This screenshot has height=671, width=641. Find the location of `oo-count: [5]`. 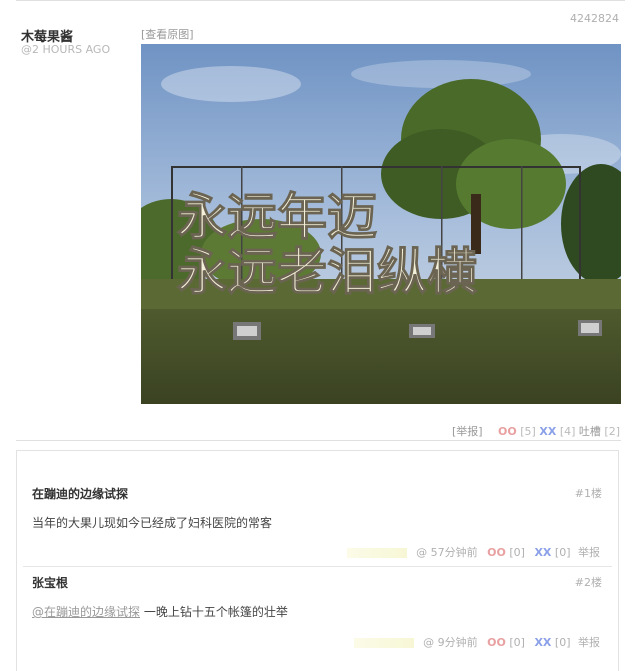

oo-count: [5] is located at coordinates (528, 431).